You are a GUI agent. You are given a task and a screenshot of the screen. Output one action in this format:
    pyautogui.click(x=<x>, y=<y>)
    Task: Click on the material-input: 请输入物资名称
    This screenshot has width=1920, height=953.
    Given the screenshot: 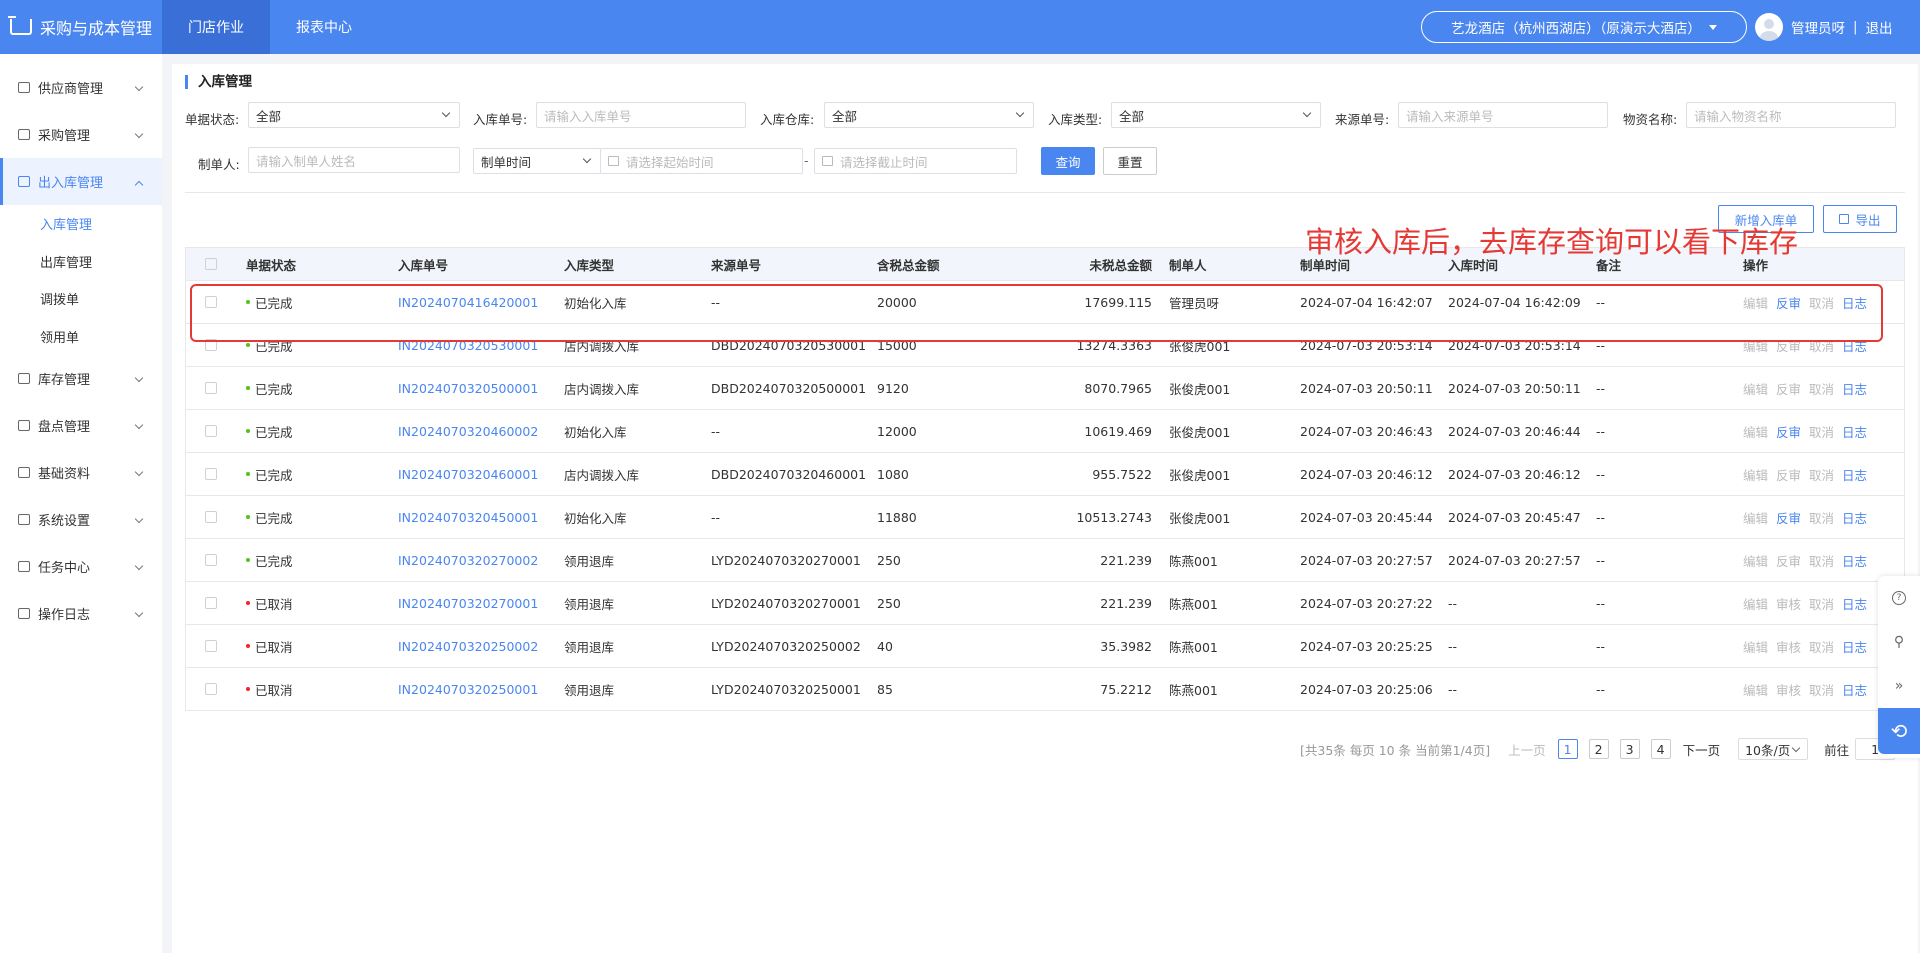 What is the action you would take?
    pyautogui.click(x=1791, y=115)
    